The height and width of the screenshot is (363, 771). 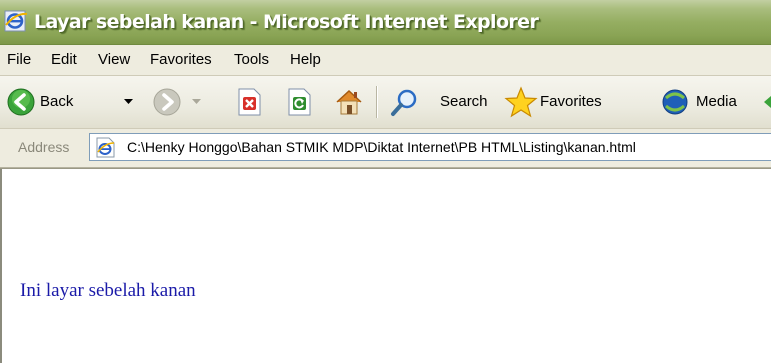 I want to click on back-arrow-icon, so click(x=21, y=102).